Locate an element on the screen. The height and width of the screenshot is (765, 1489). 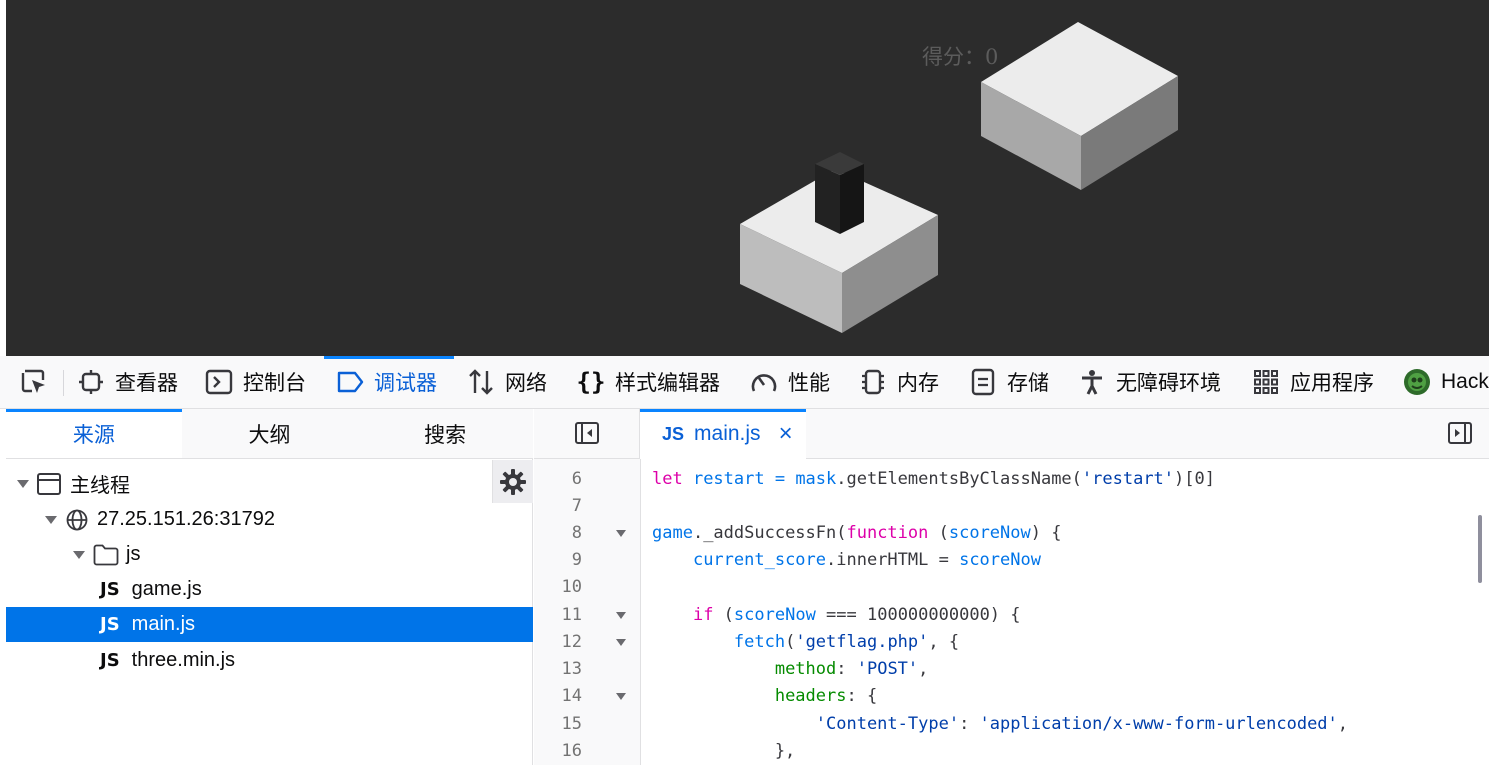
tab-storage: 存储 is located at coordinates (1009, 382).